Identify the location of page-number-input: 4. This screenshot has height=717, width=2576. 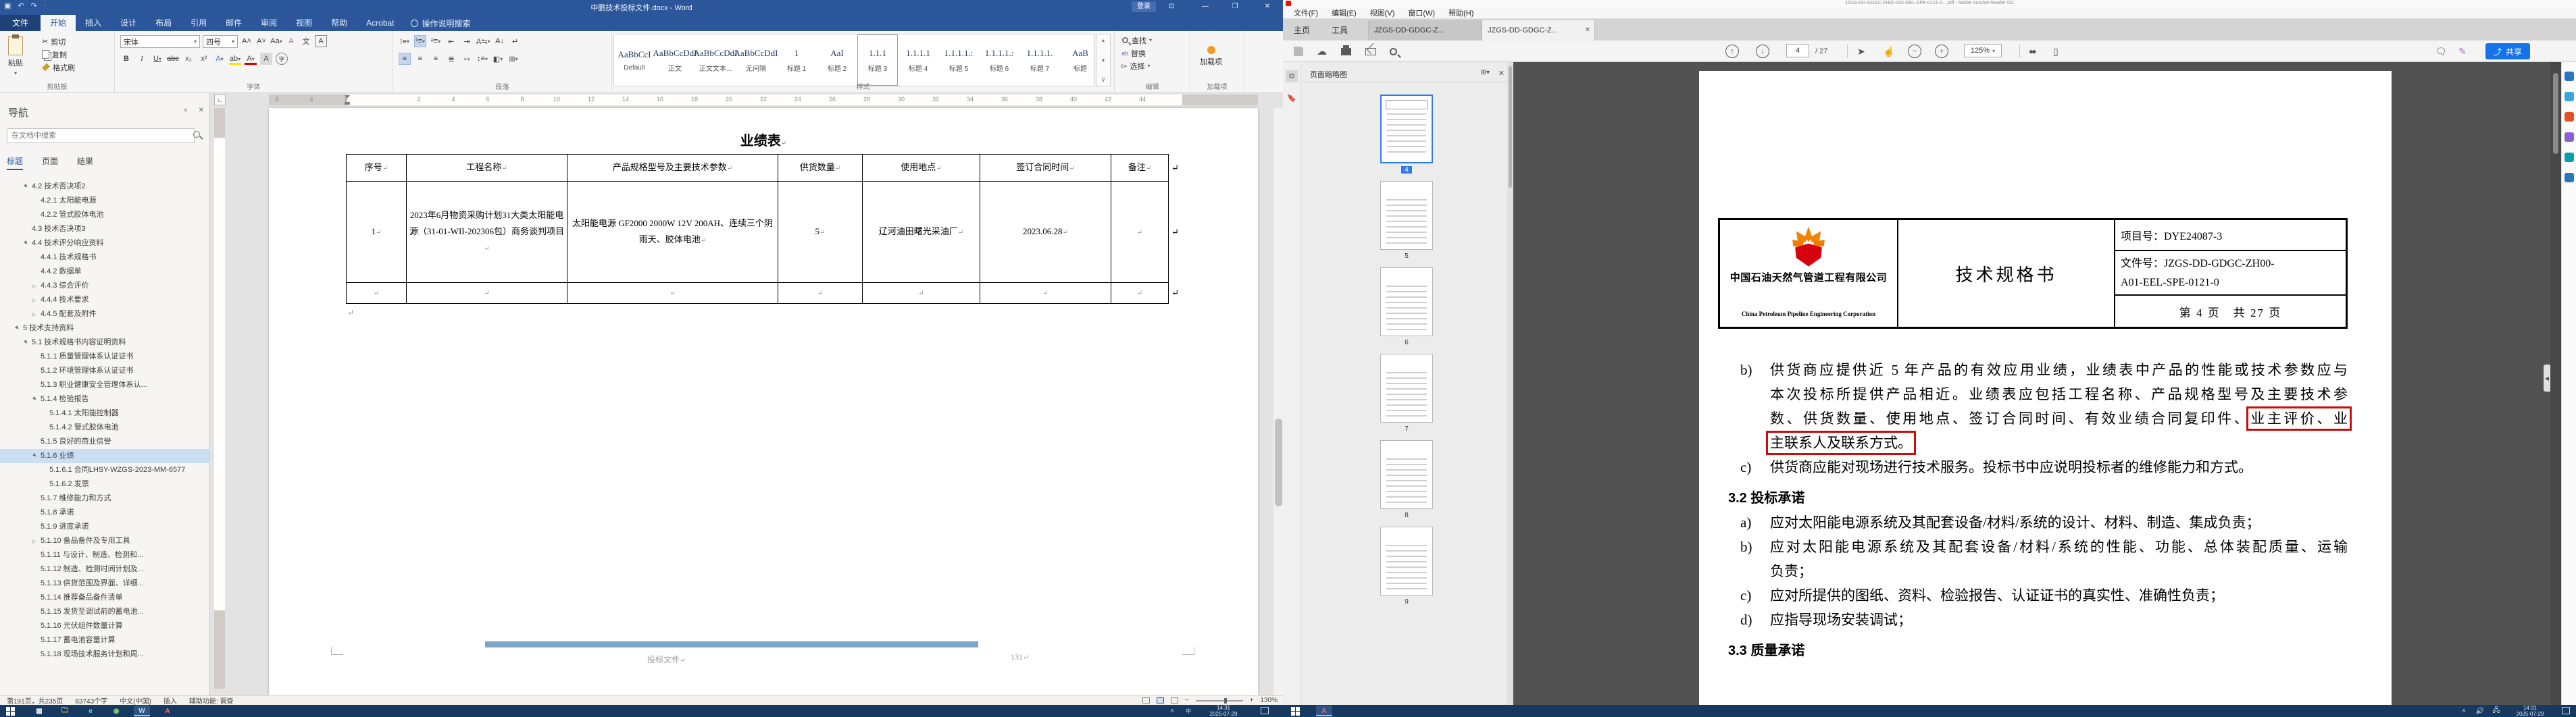
(1797, 51).